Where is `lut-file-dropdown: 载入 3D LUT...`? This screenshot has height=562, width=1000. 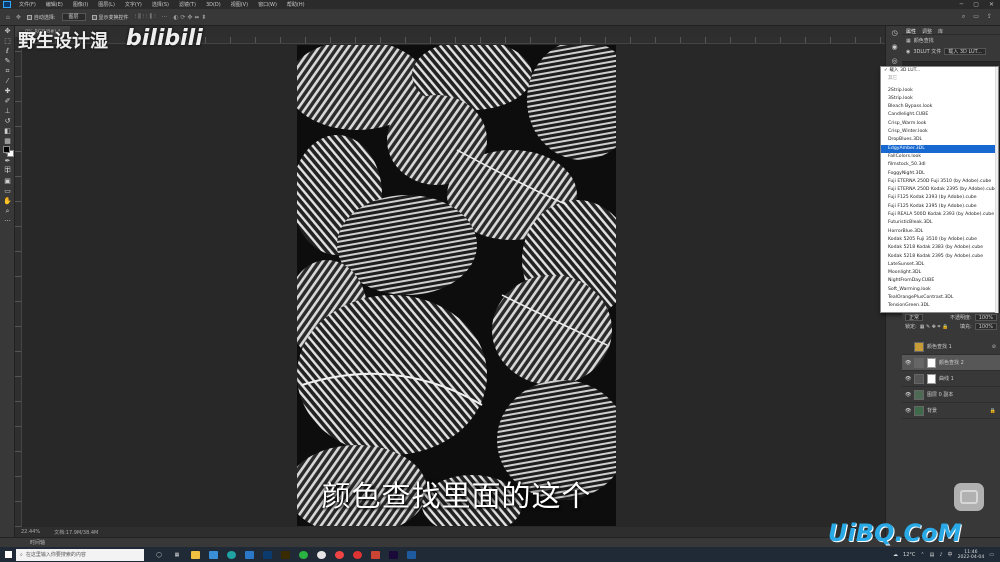
lut-file-dropdown: 载入 3D LUT... is located at coordinates (965, 51).